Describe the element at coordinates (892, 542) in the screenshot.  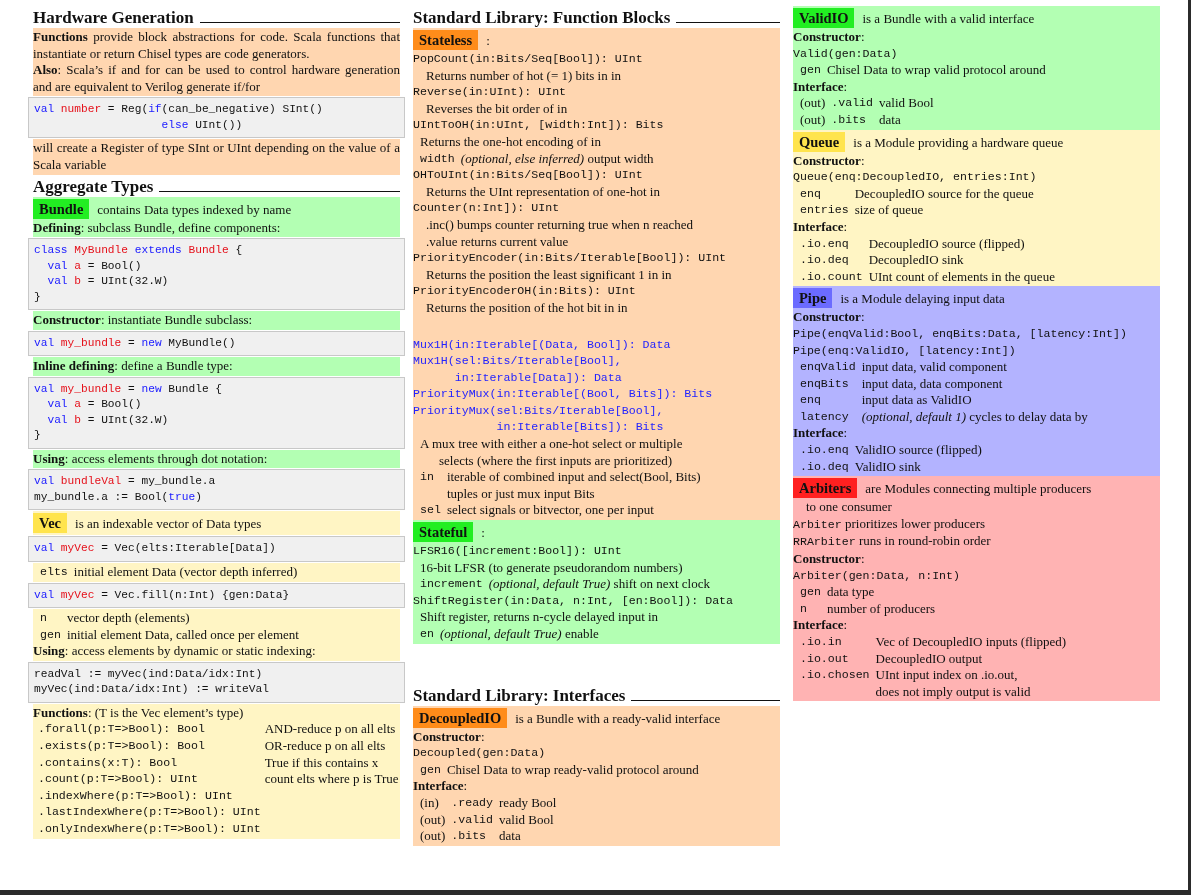
I see `description-text: RRArbiter runs in round-robin order` at that location.